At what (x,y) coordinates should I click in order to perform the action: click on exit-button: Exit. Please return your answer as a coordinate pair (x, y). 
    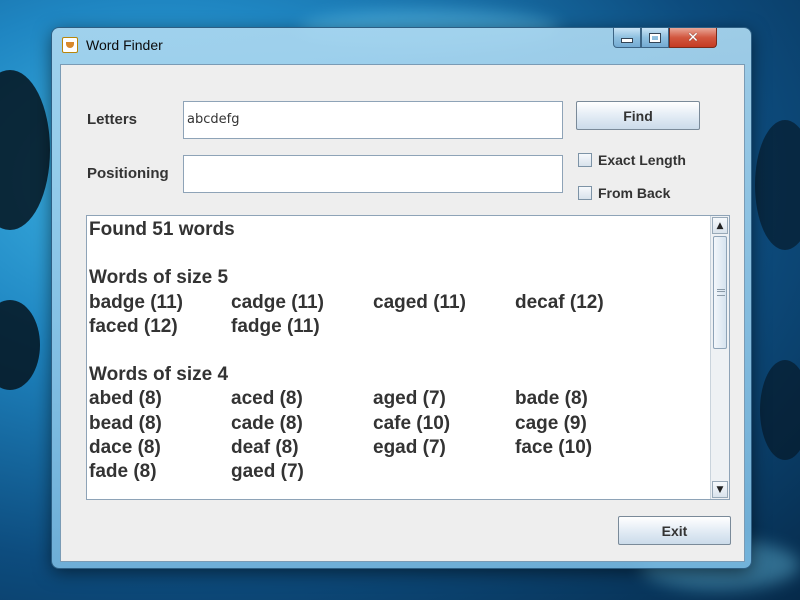
    Looking at the image, I should click on (674, 530).